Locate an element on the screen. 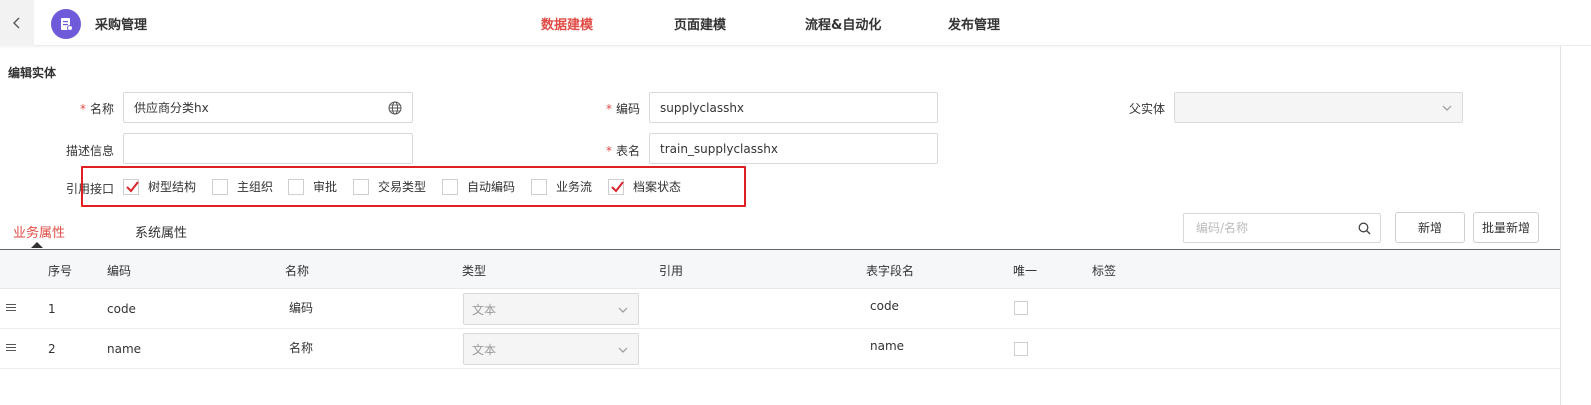 The height and width of the screenshot is (405, 1591). batch-add-button: 批量新增 is located at coordinates (1506, 227).